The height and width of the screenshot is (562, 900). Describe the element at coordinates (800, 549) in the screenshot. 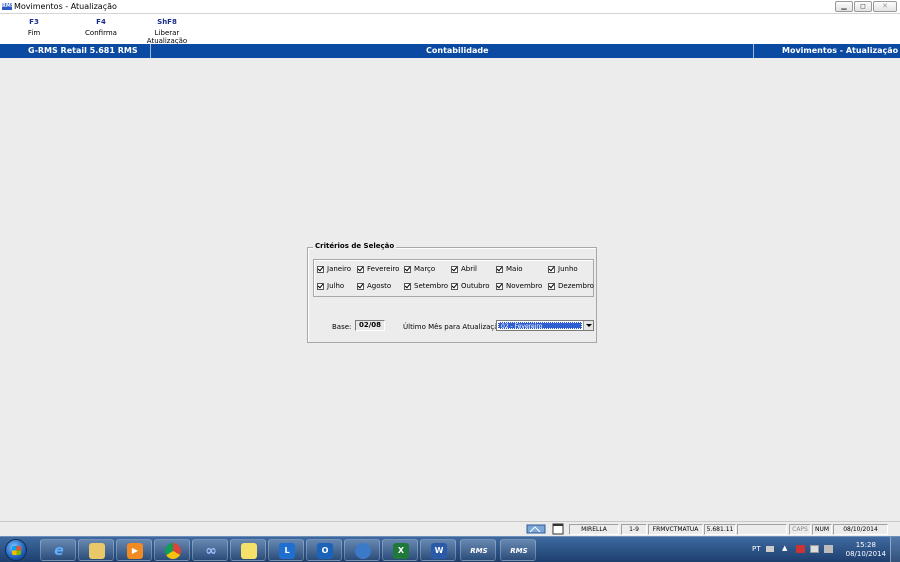

I see `action-center-flag-icon` at that location.